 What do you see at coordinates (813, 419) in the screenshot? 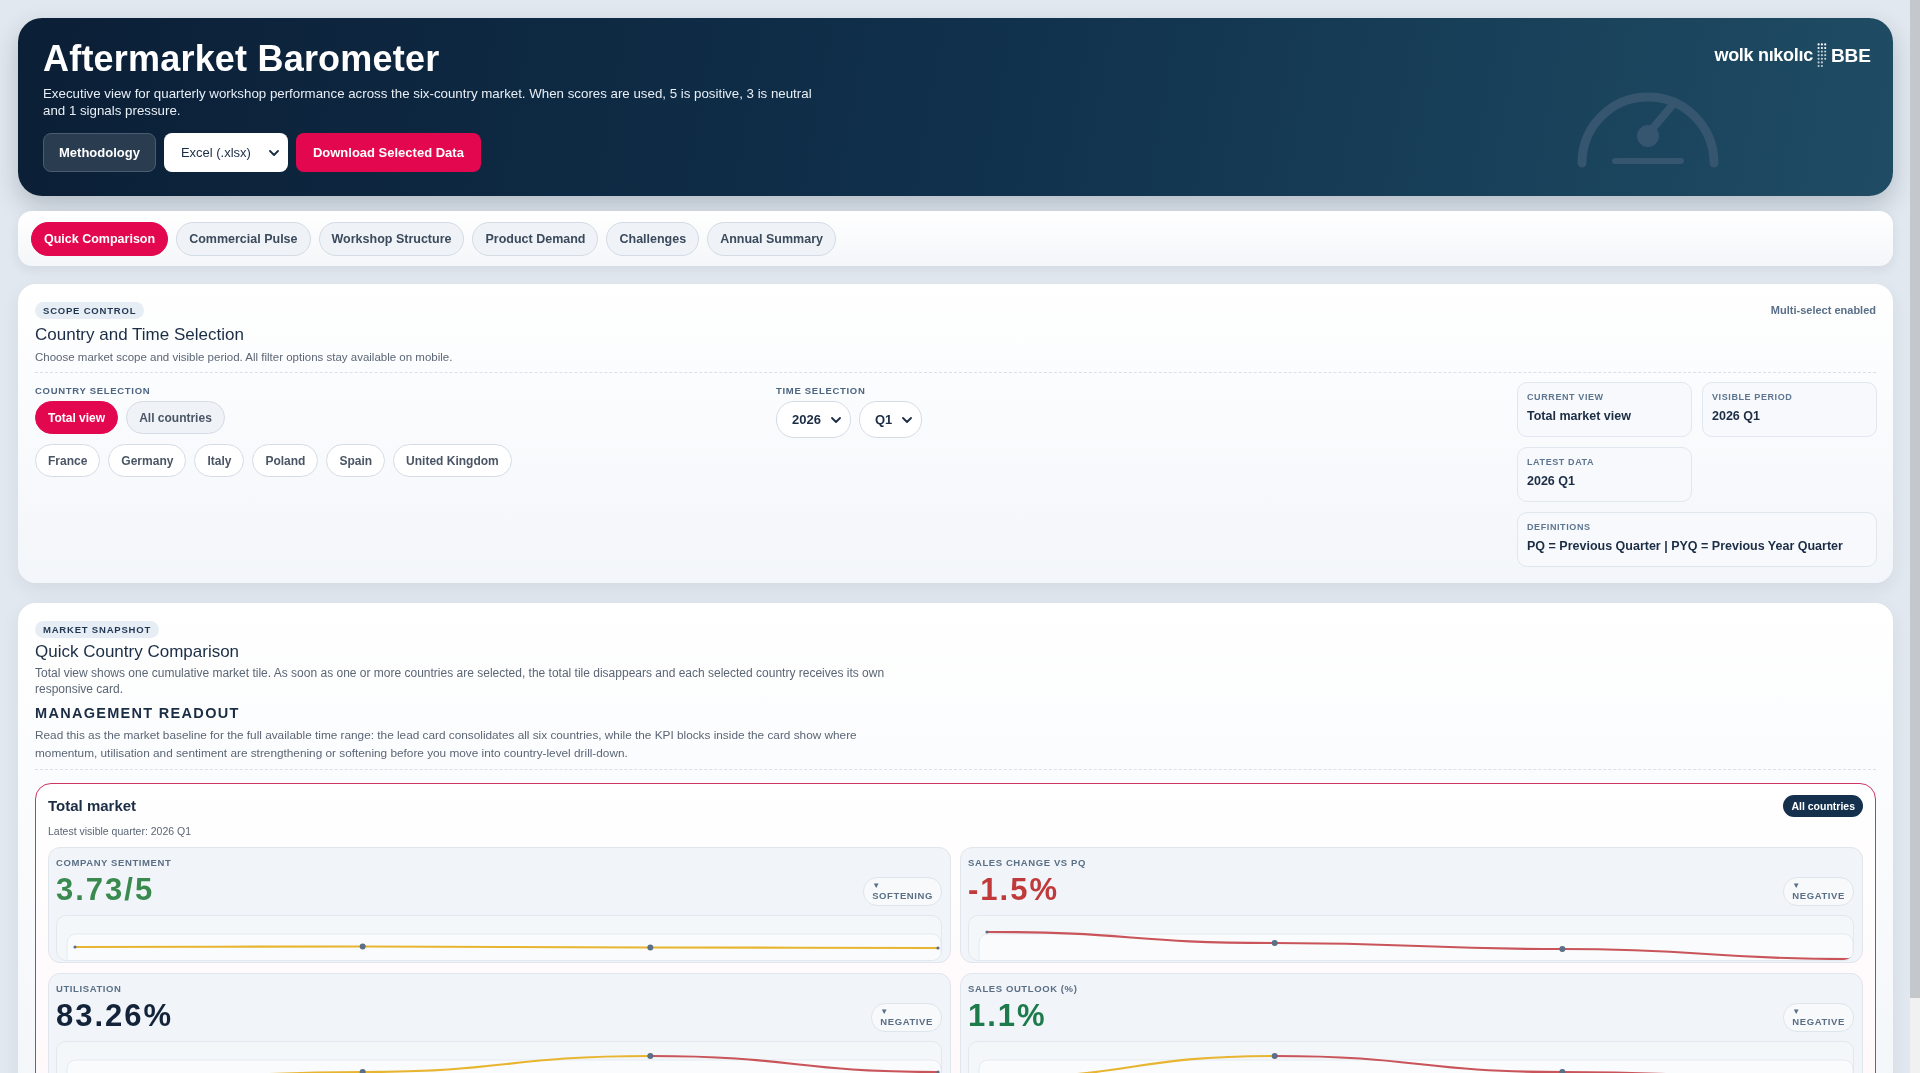
I see `year-dropdown: 2026` at bounding box center [813, 419].